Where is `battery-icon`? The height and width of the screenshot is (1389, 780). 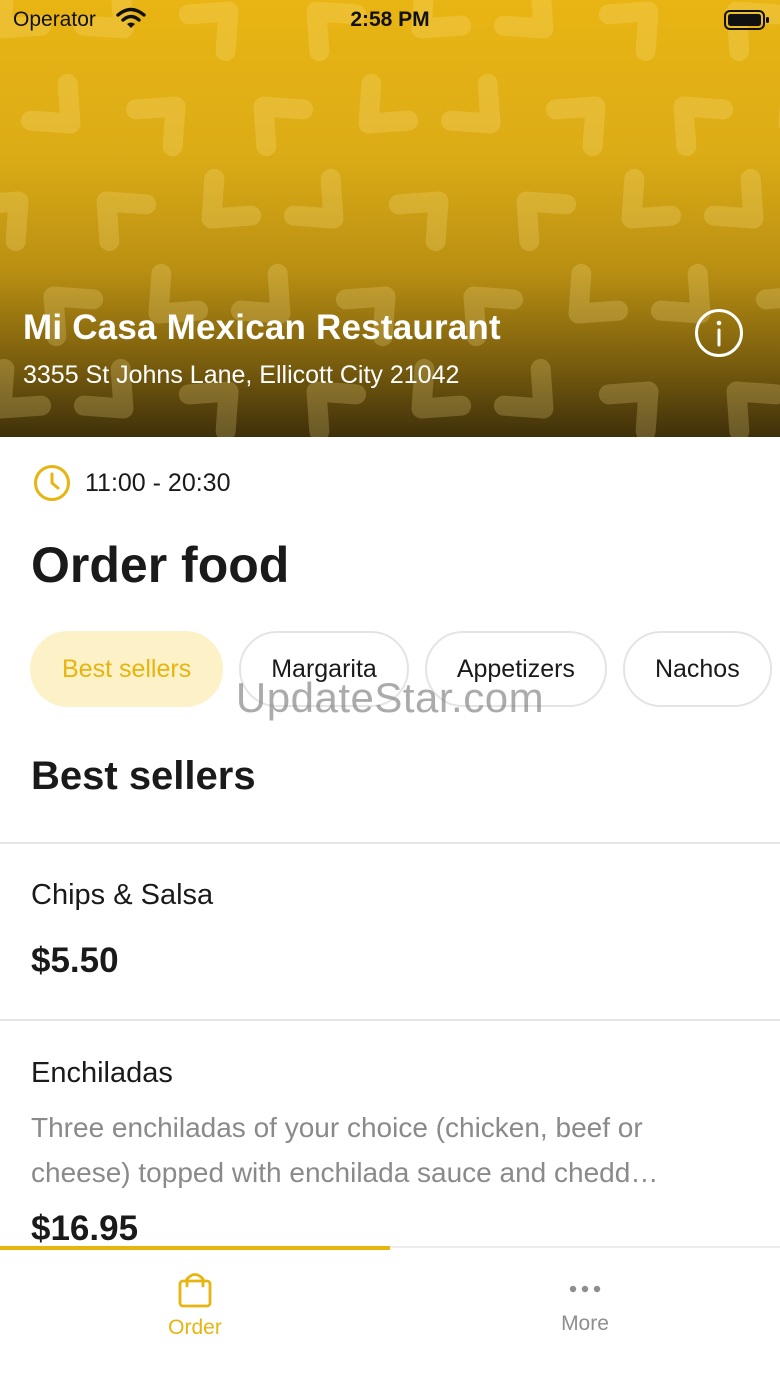
battery-icon is located at coordinates (746, 20).